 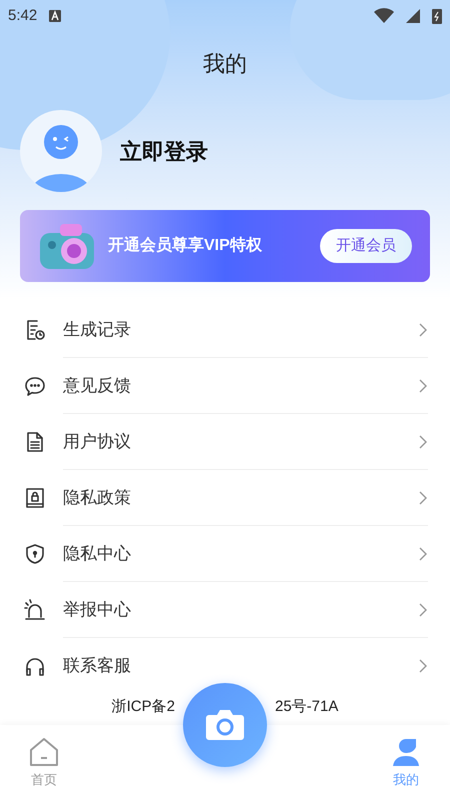 I want to click on shield-icon, so click(x=35, y=554).